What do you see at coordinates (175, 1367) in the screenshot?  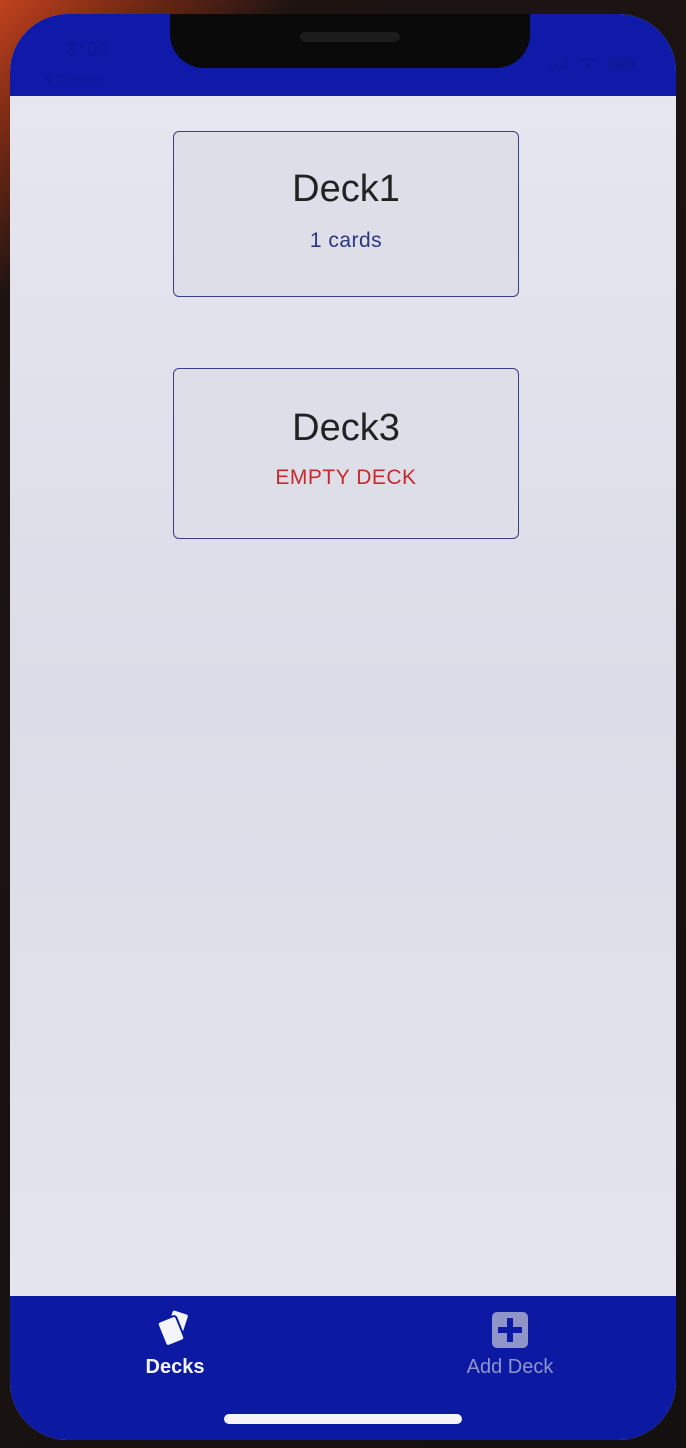 I see `tab-decks-label: Decks` at bounding box center [175, 1367].